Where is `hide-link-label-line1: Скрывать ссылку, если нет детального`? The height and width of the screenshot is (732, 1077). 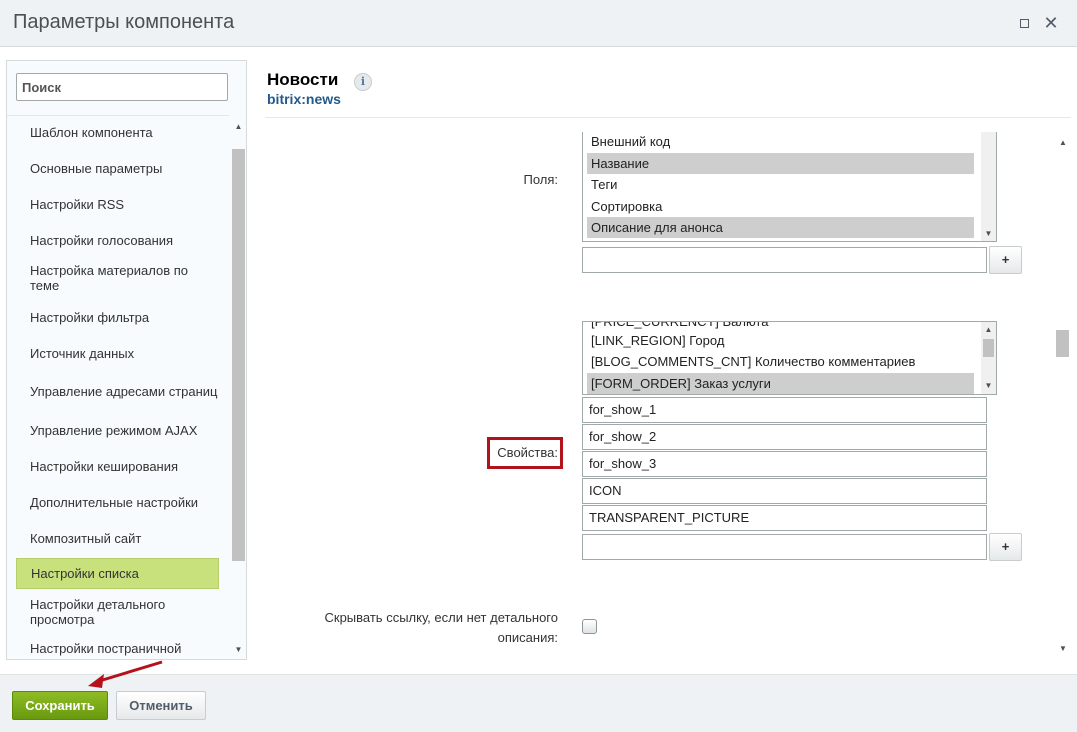 hide-link-label-line1: Скрывать ссылку, если нет детального is located at coordinates (441, 617).